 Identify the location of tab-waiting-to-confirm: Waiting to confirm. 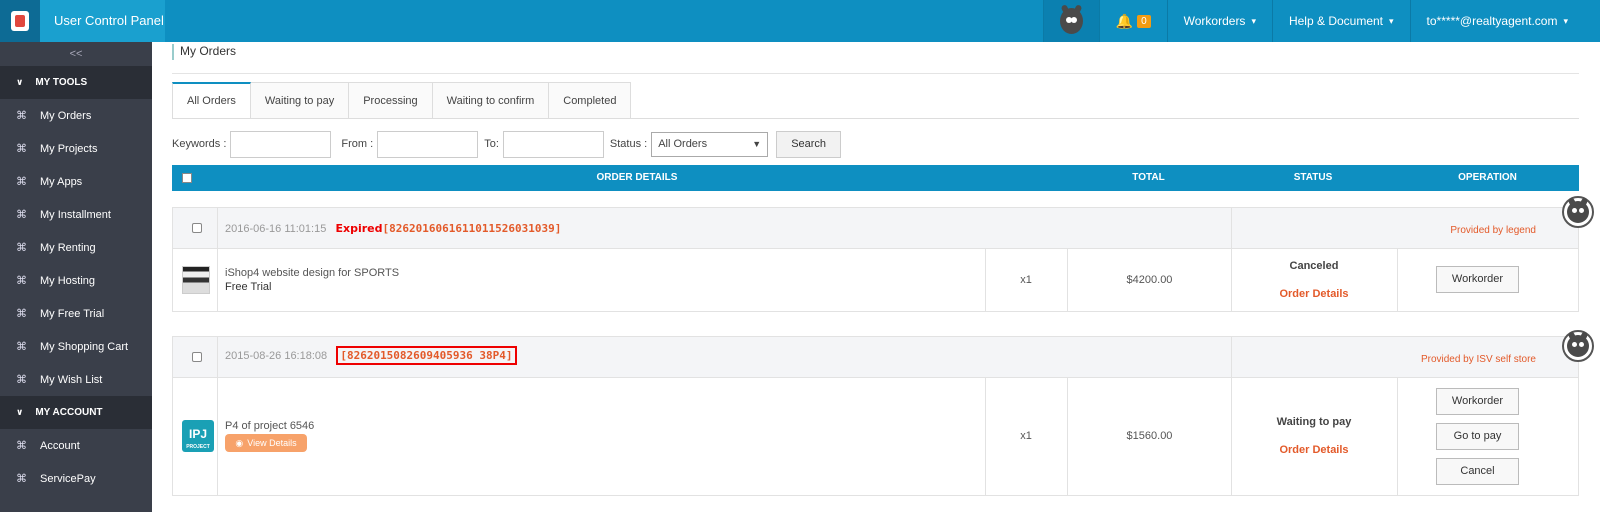
(491, 100).